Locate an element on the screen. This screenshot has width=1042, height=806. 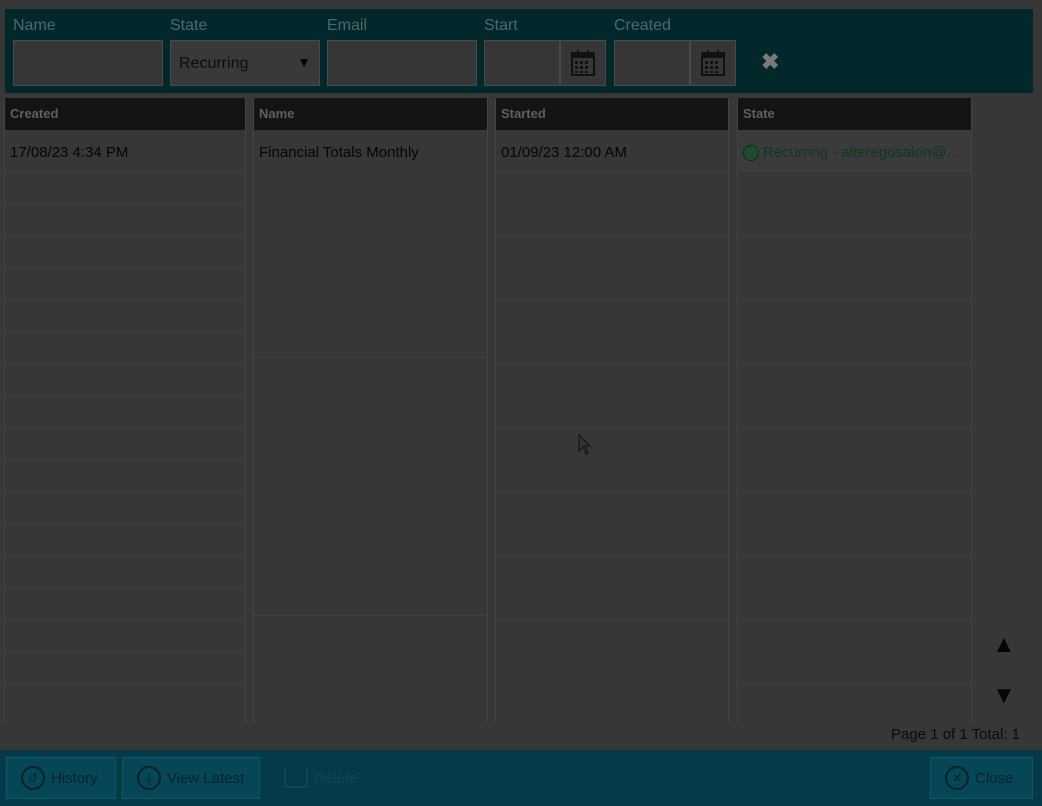
clear-icon: ✖ is located at coordinates (770, 62).